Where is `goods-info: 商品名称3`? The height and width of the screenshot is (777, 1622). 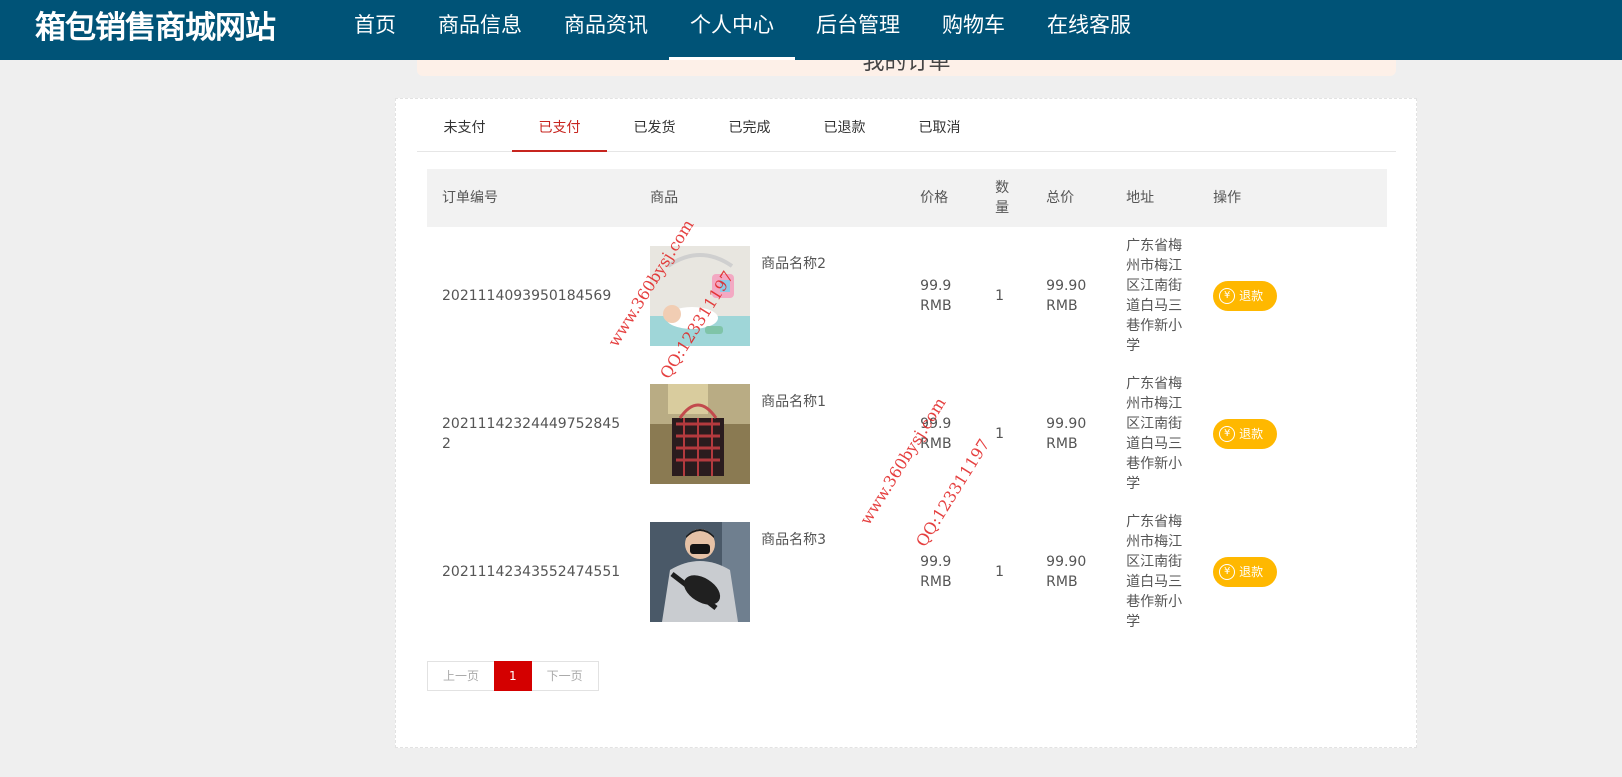
goods-info: 商品名称3 is located at coordinates (770, 572).